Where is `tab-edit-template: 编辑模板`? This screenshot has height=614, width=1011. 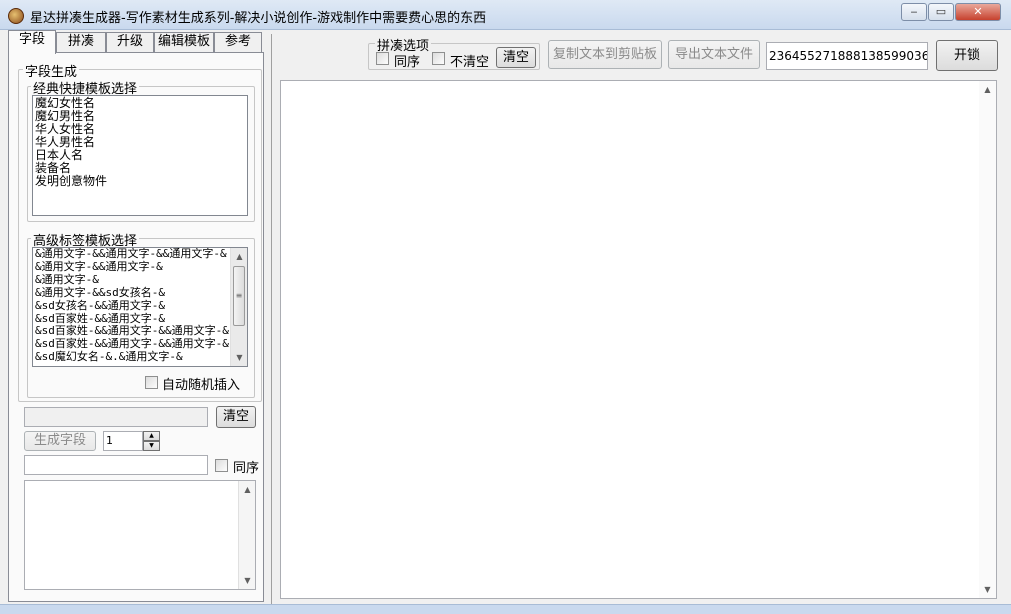
tab-edit-template: 编辑模板 is located at coordinates (184, 42).